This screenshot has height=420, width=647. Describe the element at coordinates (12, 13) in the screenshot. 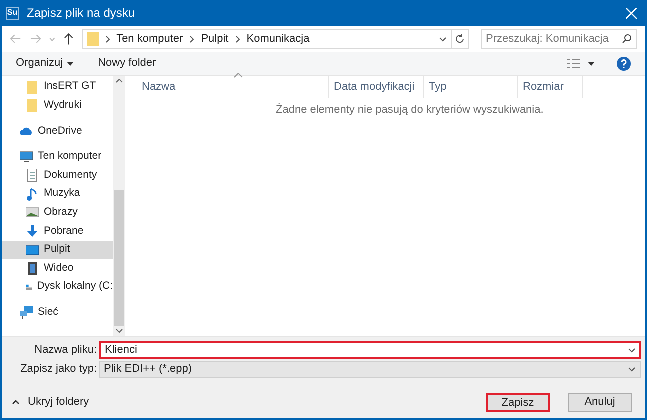

I see `app-icon: Su` at that location.